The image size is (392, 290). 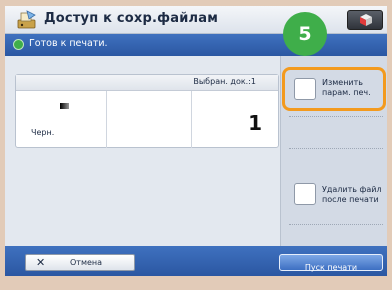 What do you see at coordinates (305, 194) in the screenshot?
I see `delete-after-print-checkbox` at bounding box center [305, 194].